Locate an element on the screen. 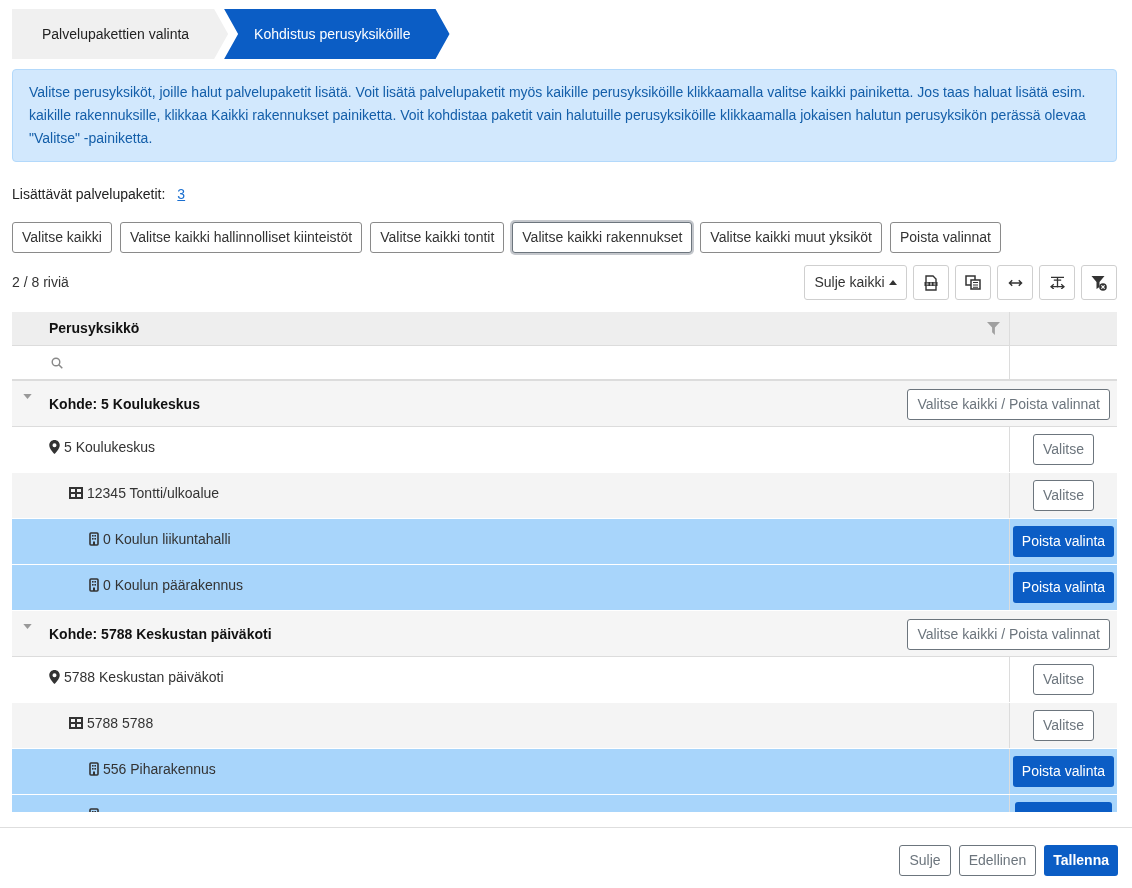  row-count: 2 / 8 riviä is located at coordinates (41, 282).